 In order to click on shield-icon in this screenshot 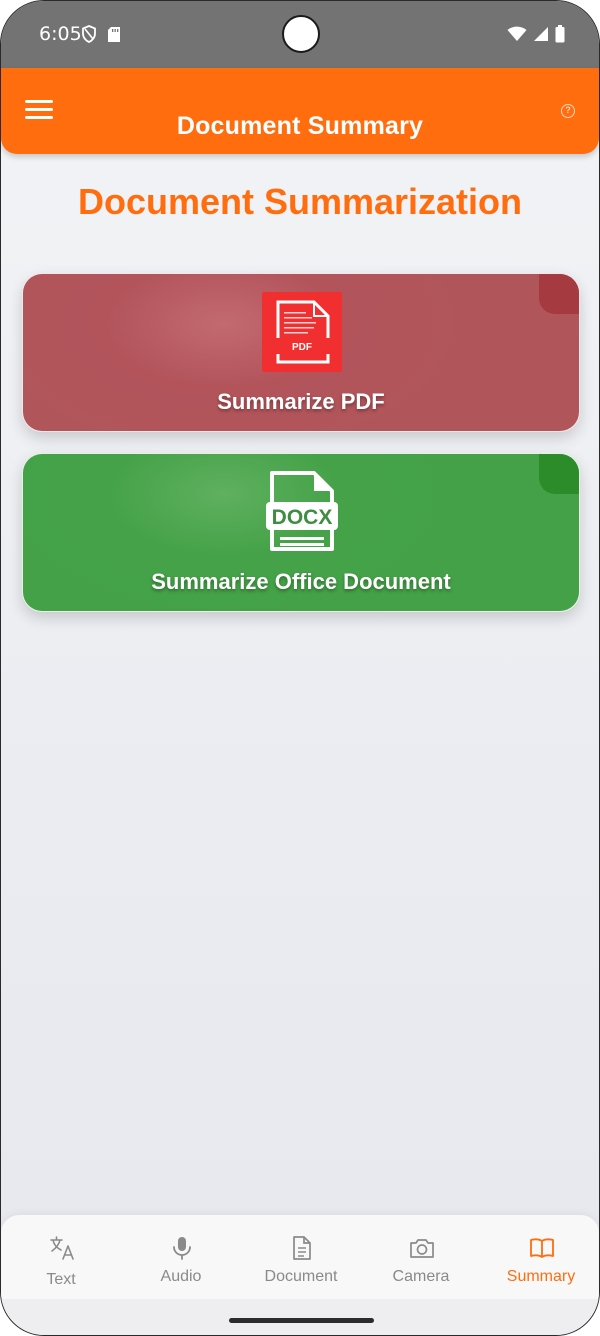, I will do `click(89, 34)`.